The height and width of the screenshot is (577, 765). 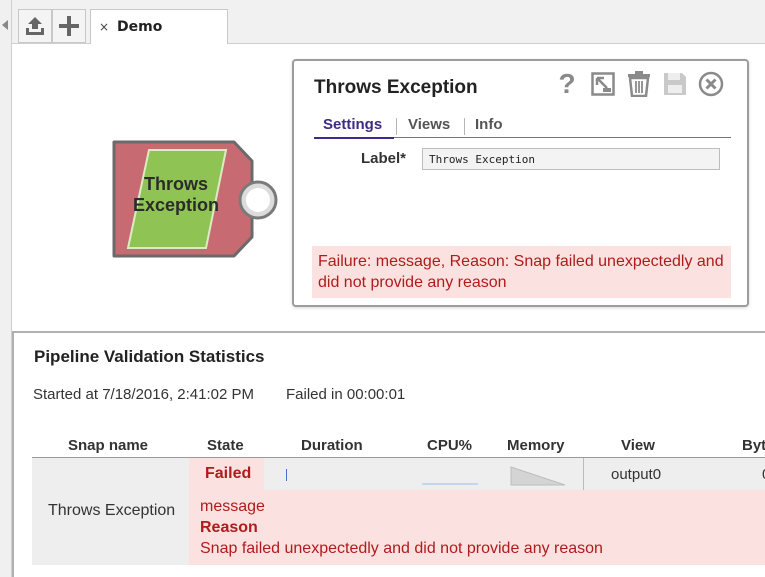 What do you see at coordinates (354, 138) in the screenshot?
I see `active-tab-indicator` at bounding box center [354, 138].